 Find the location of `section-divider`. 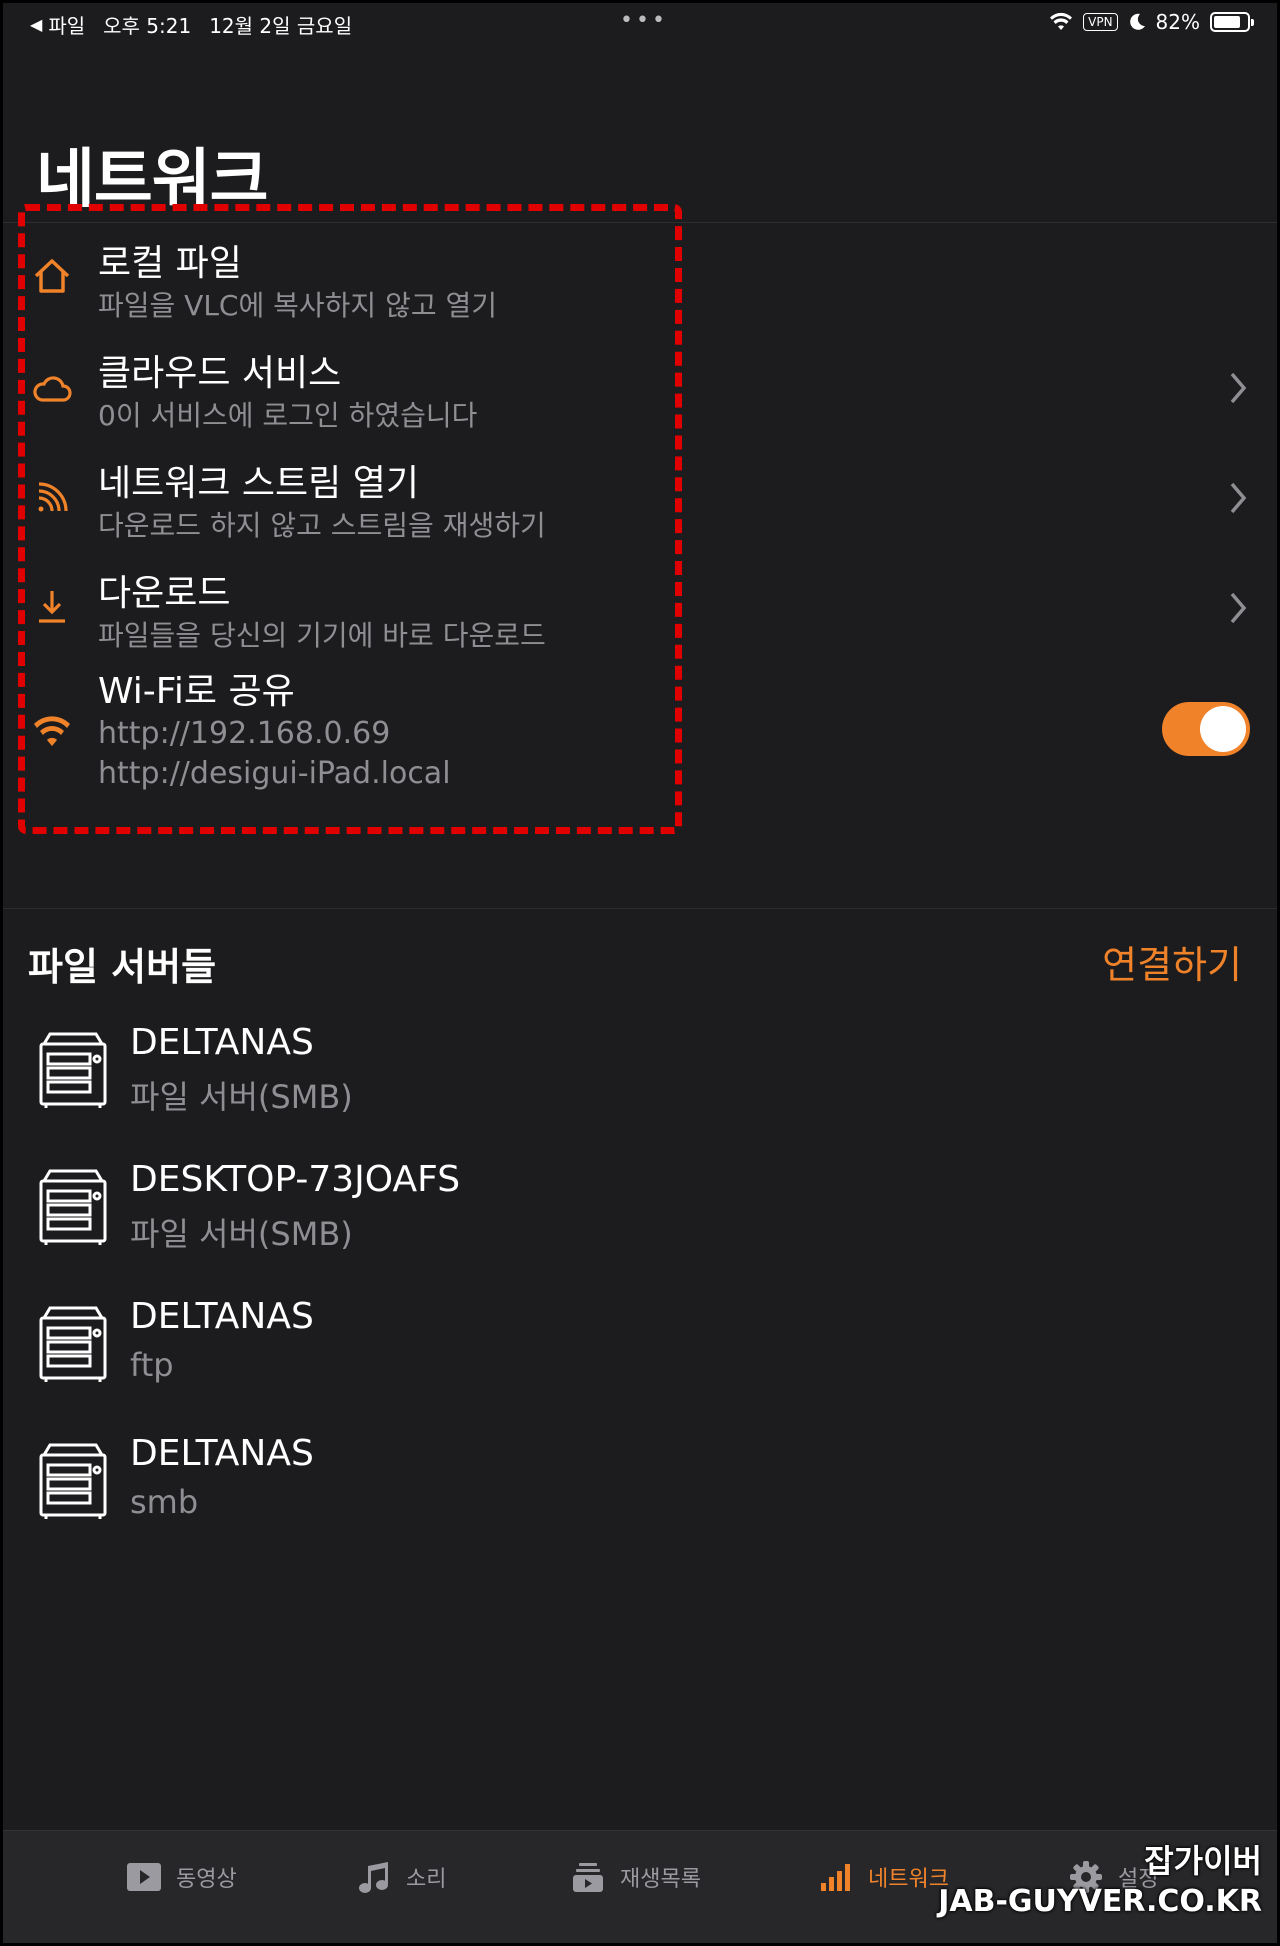

section-divider is located at coordinates (640, 908).